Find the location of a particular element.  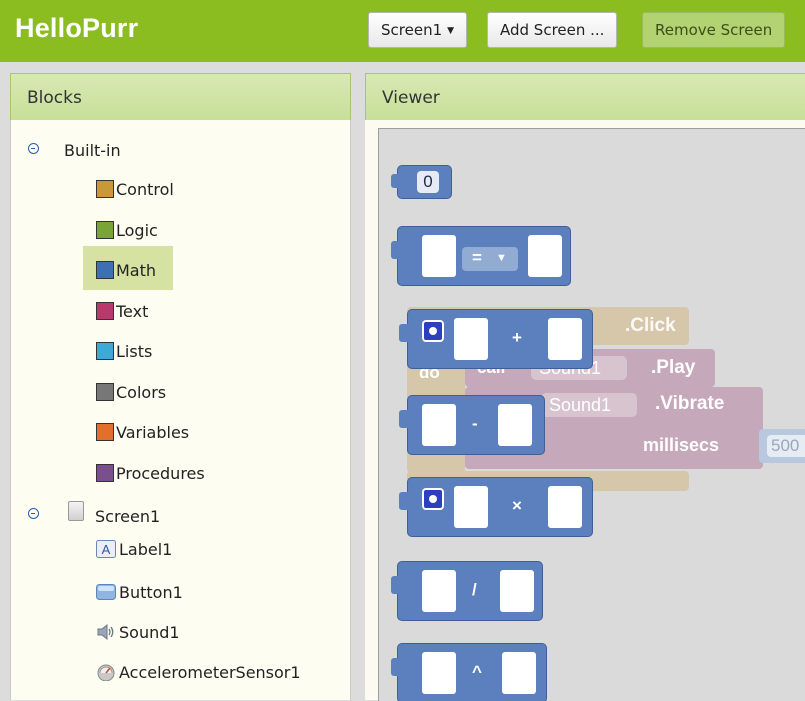

math-compare-block: = ▼ is located at coordinates (484, 256).